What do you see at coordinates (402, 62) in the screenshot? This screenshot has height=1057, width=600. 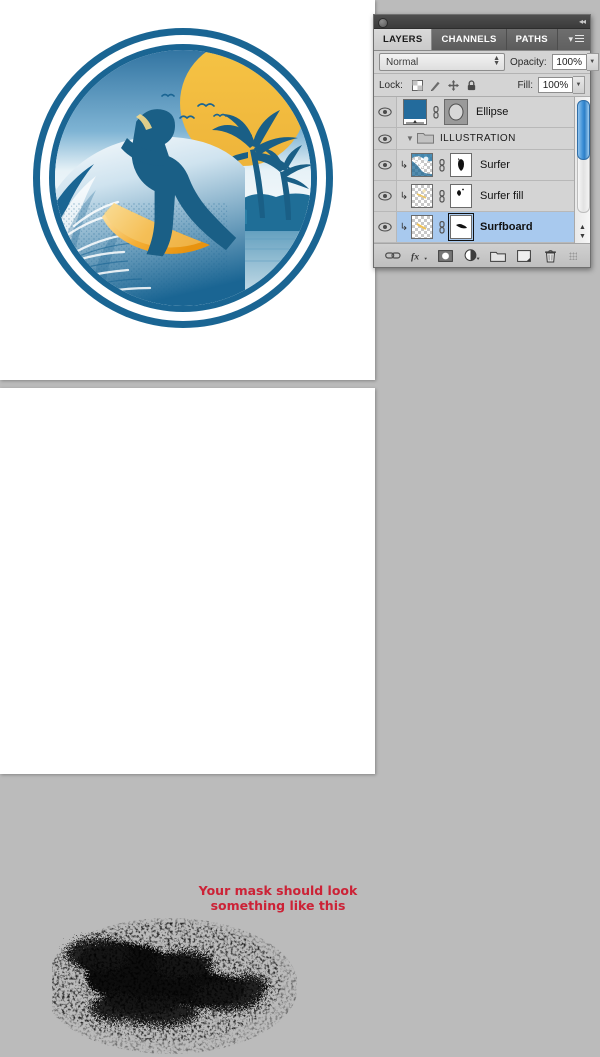 I see `blend-mode-value: Normal` at bounding box center [402, 62].